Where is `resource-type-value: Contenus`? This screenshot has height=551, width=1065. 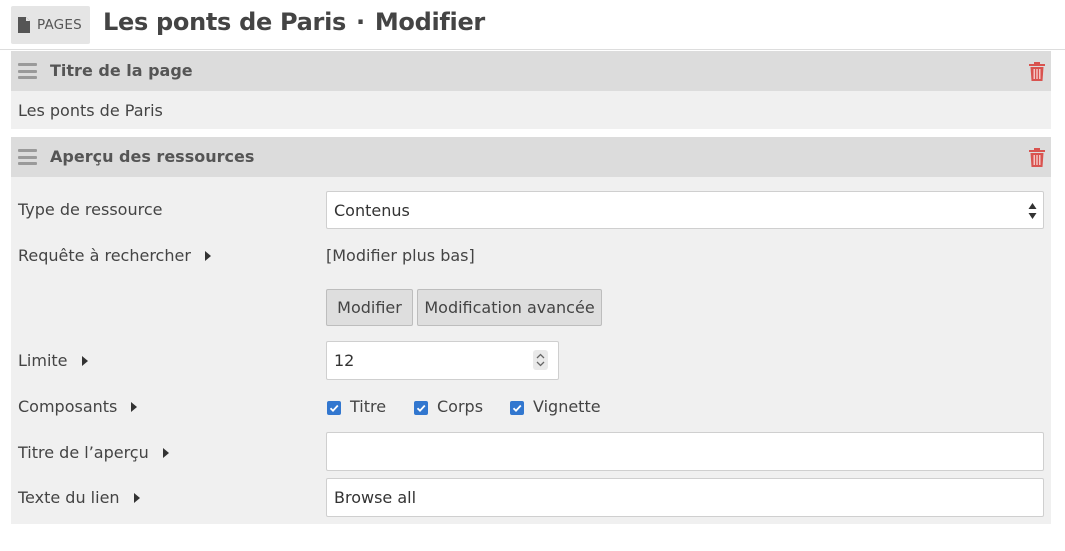
resource-type-value: Contenus is located at coordinates (372, 210).